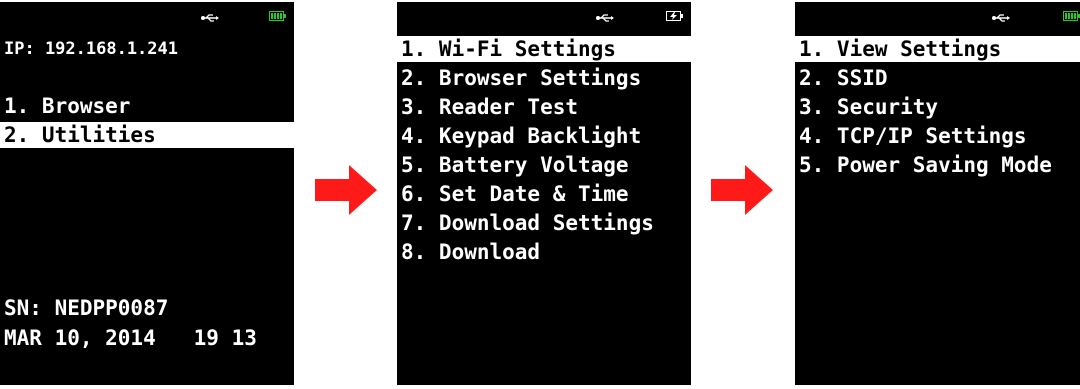 The image size is (1080, 389). What do you see at coordinates (544, 49) in the screenshot?
I see `menu-item-wifi-settings: 1. Wi-Fi Settings` at bounding box center [544, 49].